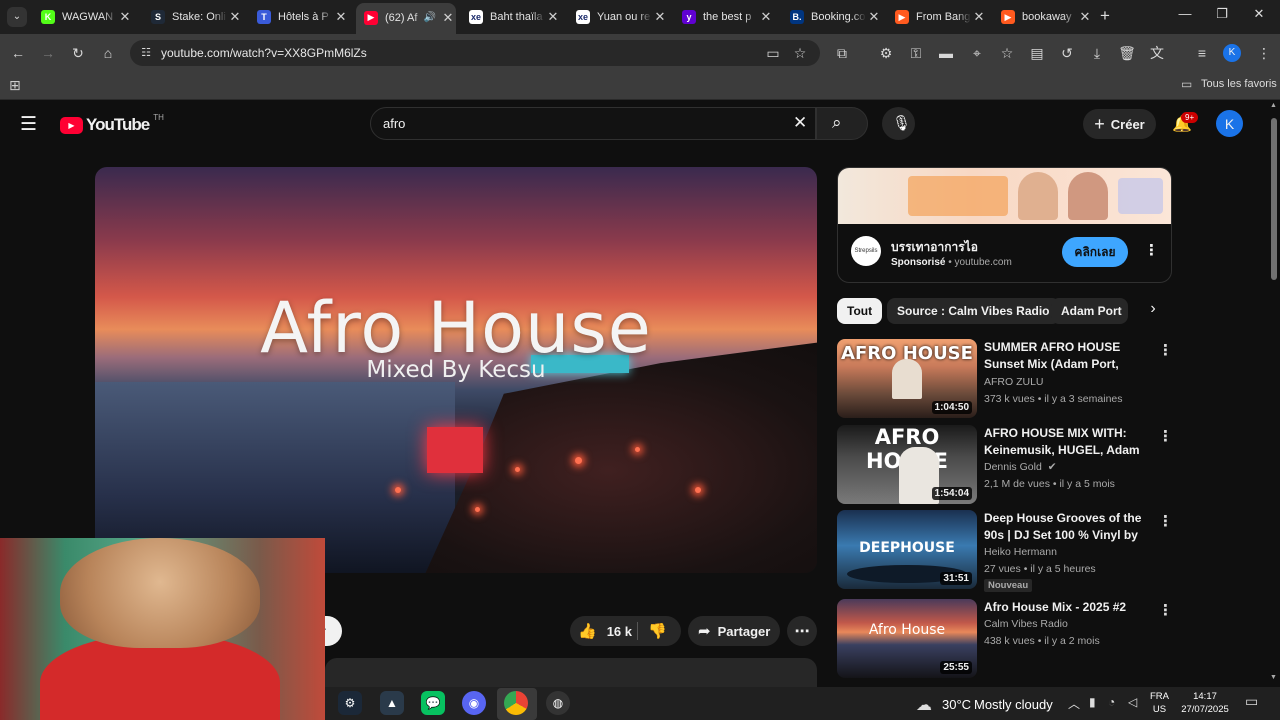  Describe the element at coordinates (1004, 196) in the screenshot. I see `ad-banner-image` at that location.